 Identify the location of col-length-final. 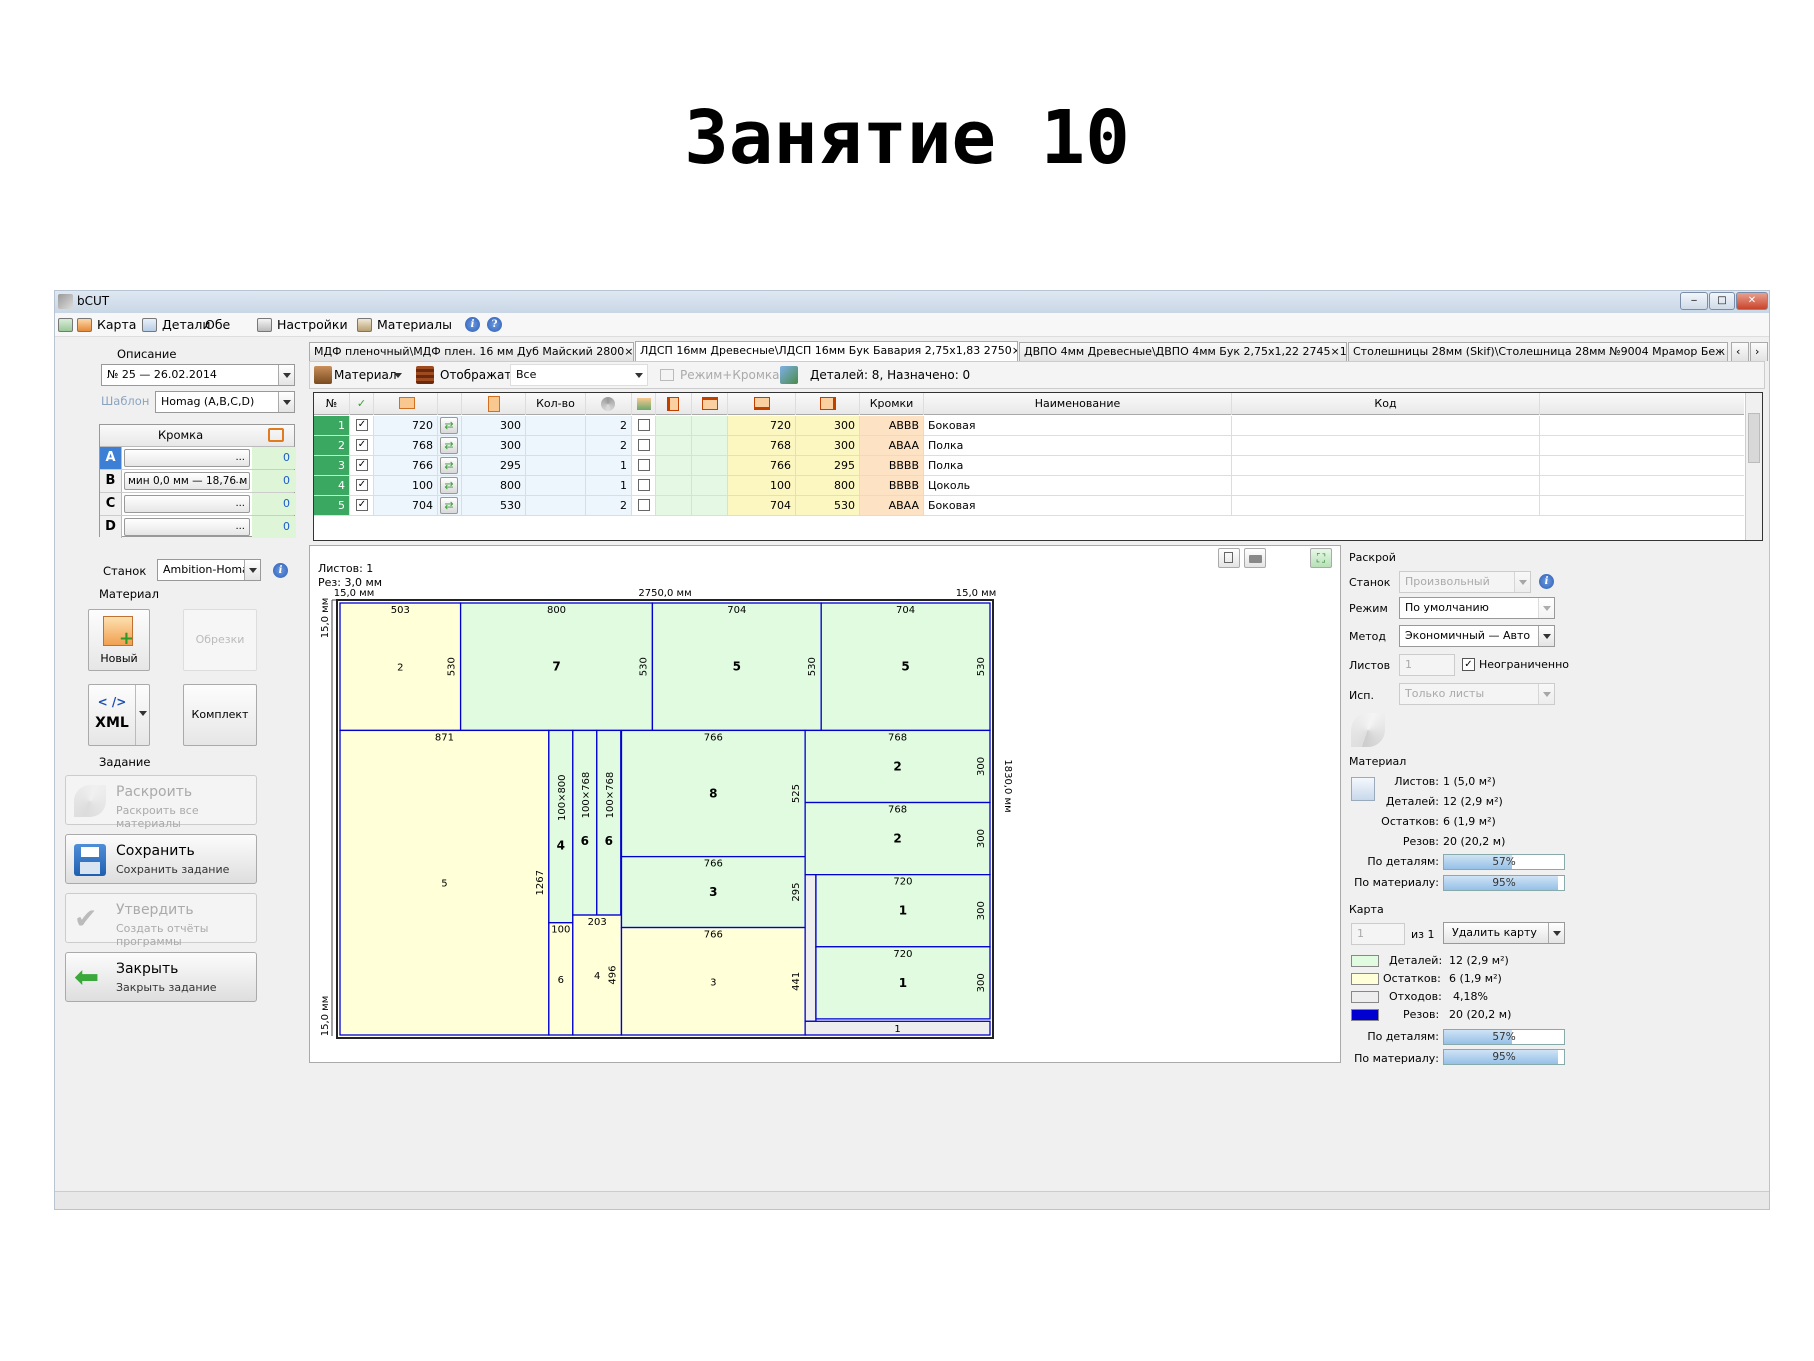
(762, 404).